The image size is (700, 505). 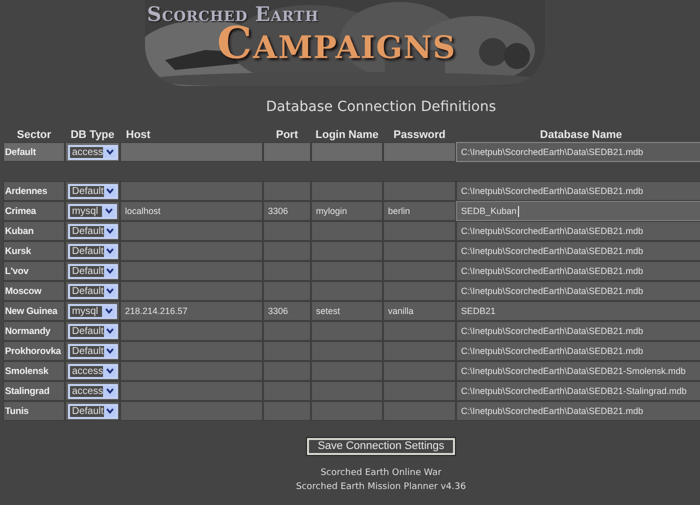 What do you see at coordinates (347, 135) in the screenshot?
I see `column-header: Login Name` at bounding box center [347, 135].